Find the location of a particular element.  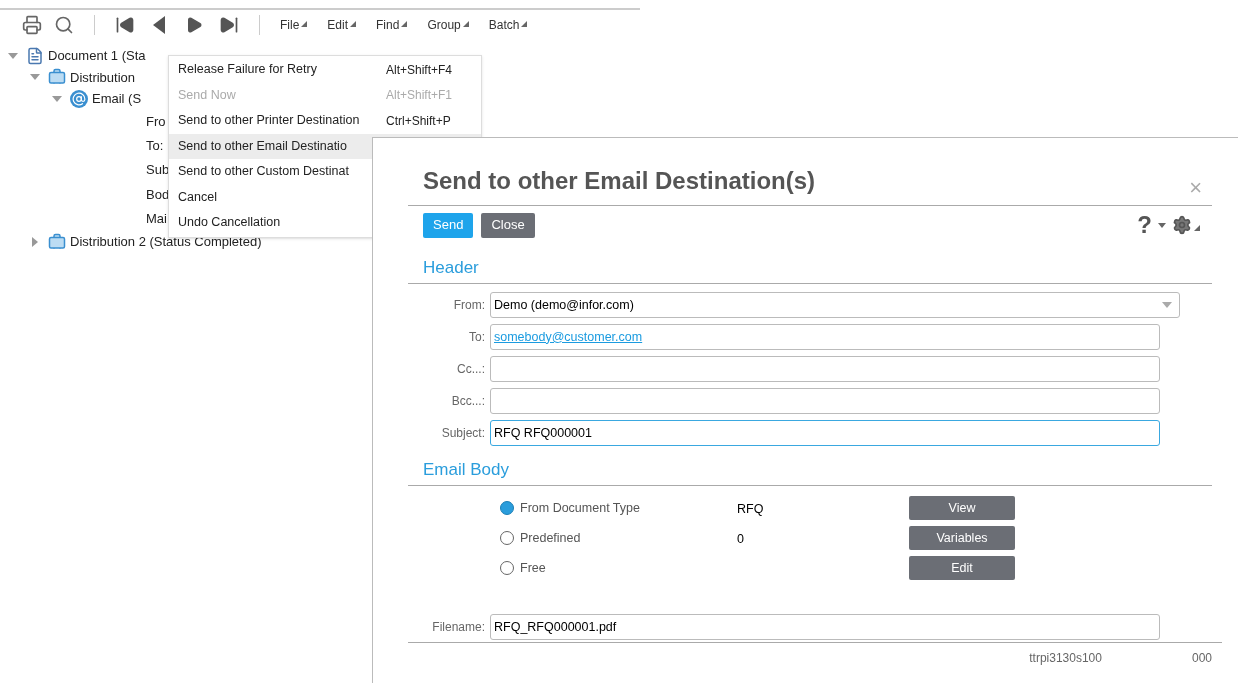

tree-item: Distribution is located at coordinates (103, 77).